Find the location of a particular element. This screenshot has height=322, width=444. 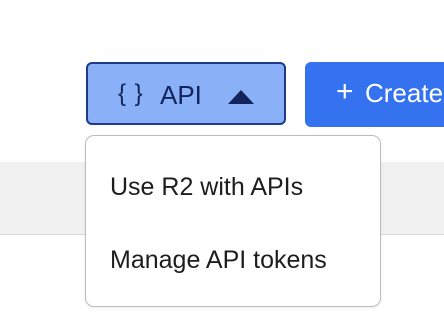

api-dropdown-button: { } API is located at coordinates (186, 93).